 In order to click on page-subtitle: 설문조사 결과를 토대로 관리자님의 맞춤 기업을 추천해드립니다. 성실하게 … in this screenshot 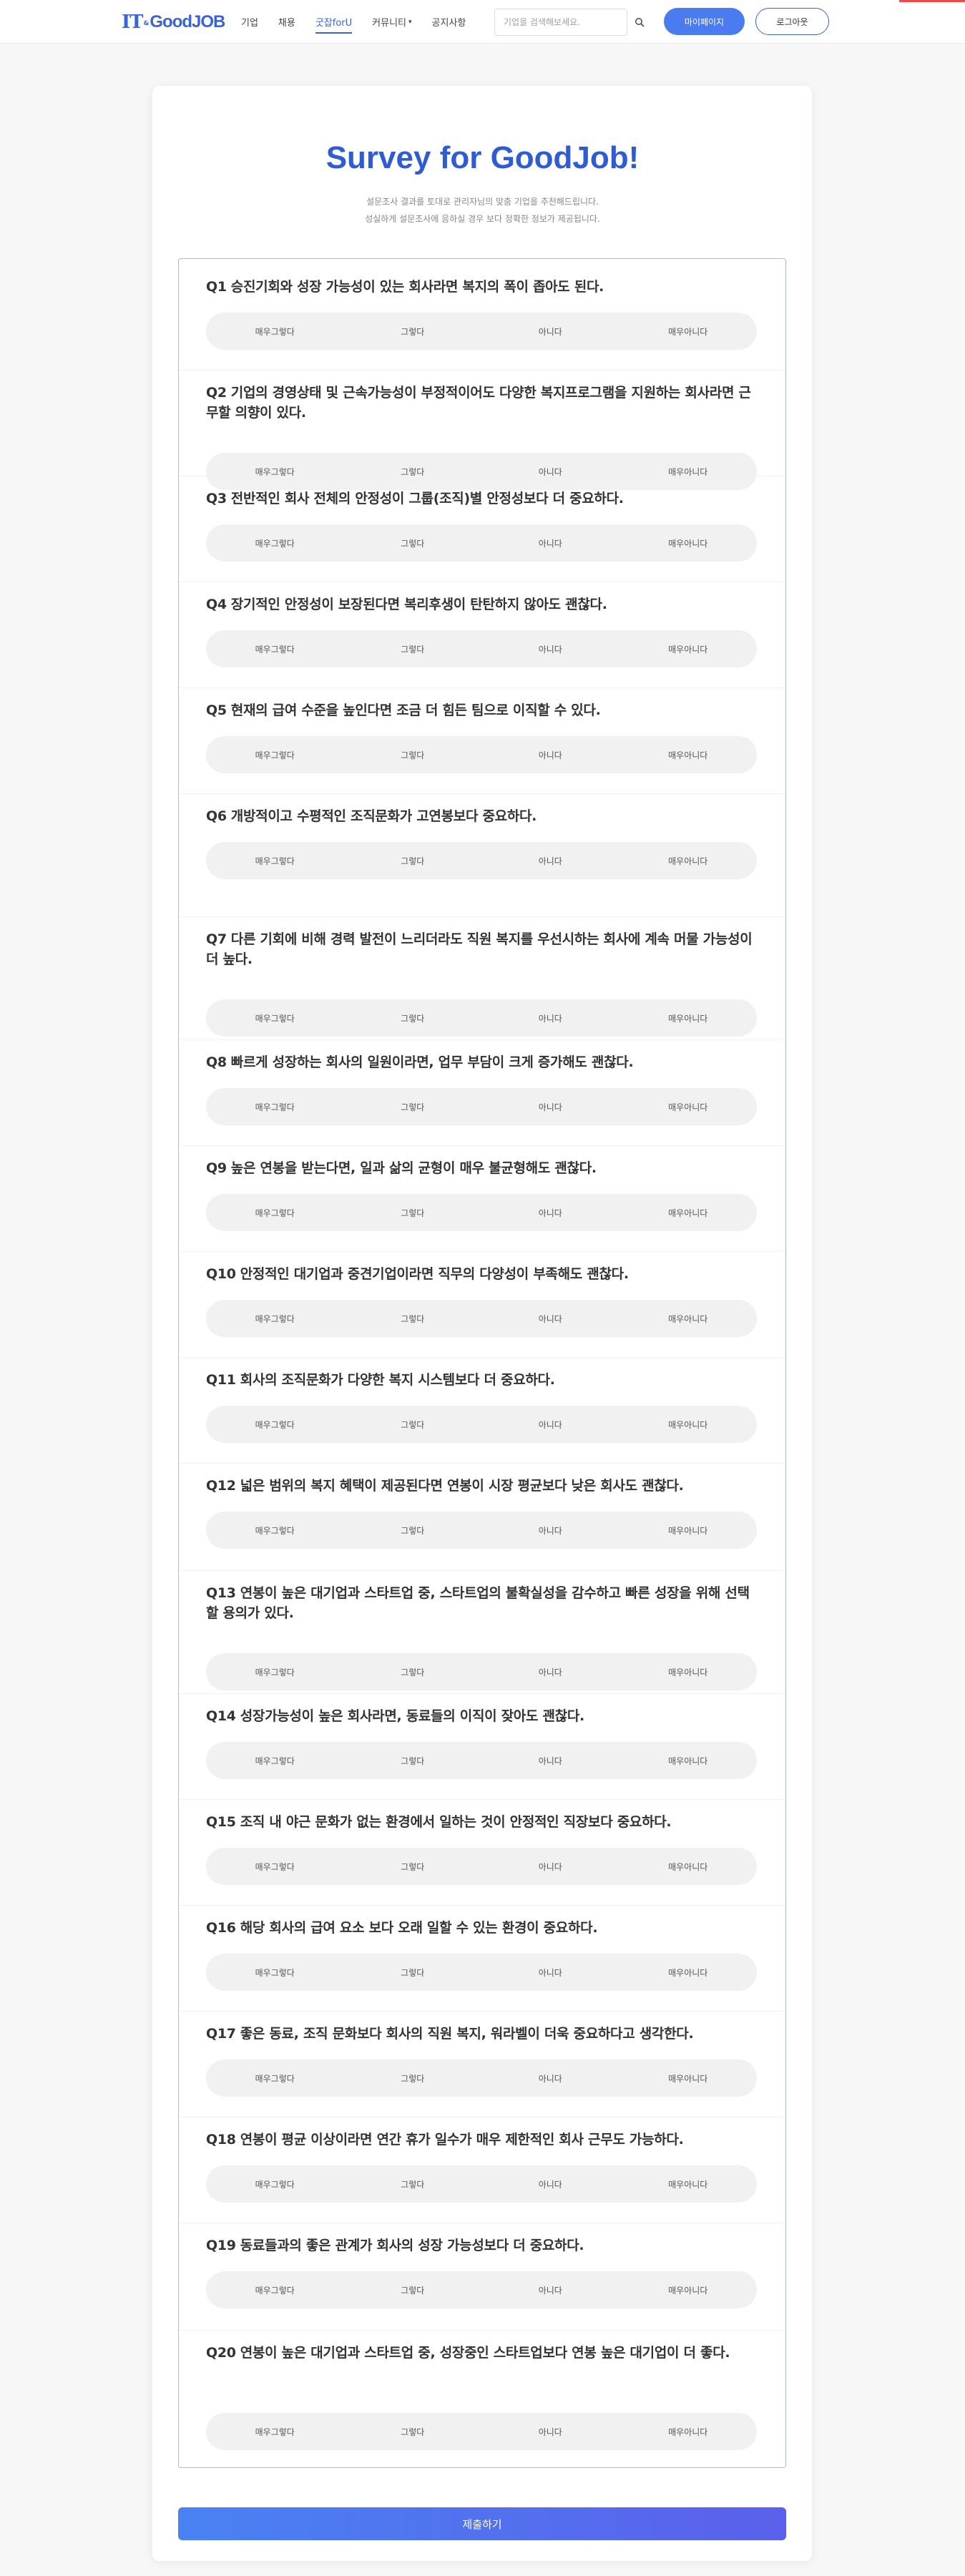, I will do `click(482, 210)`.